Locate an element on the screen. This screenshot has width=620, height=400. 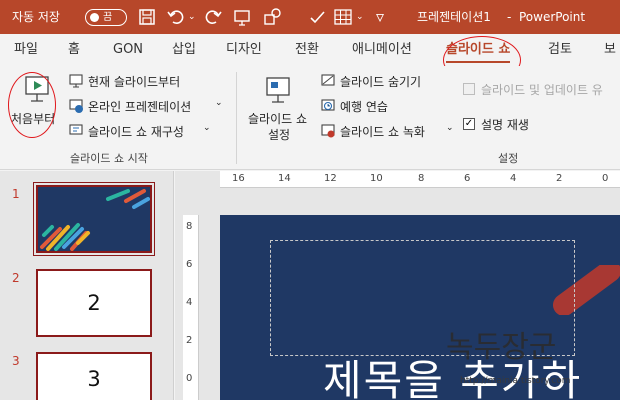
save-icon is located at coordinates (147, 17).